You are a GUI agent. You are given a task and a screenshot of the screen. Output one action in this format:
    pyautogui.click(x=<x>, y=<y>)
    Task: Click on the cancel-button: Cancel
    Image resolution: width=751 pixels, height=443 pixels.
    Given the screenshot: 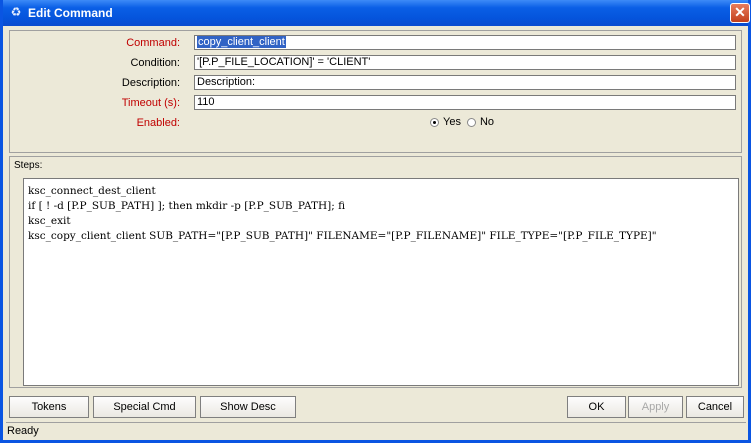 What is the action you would take?
    pyautogui.click(x=715, y=407)
    